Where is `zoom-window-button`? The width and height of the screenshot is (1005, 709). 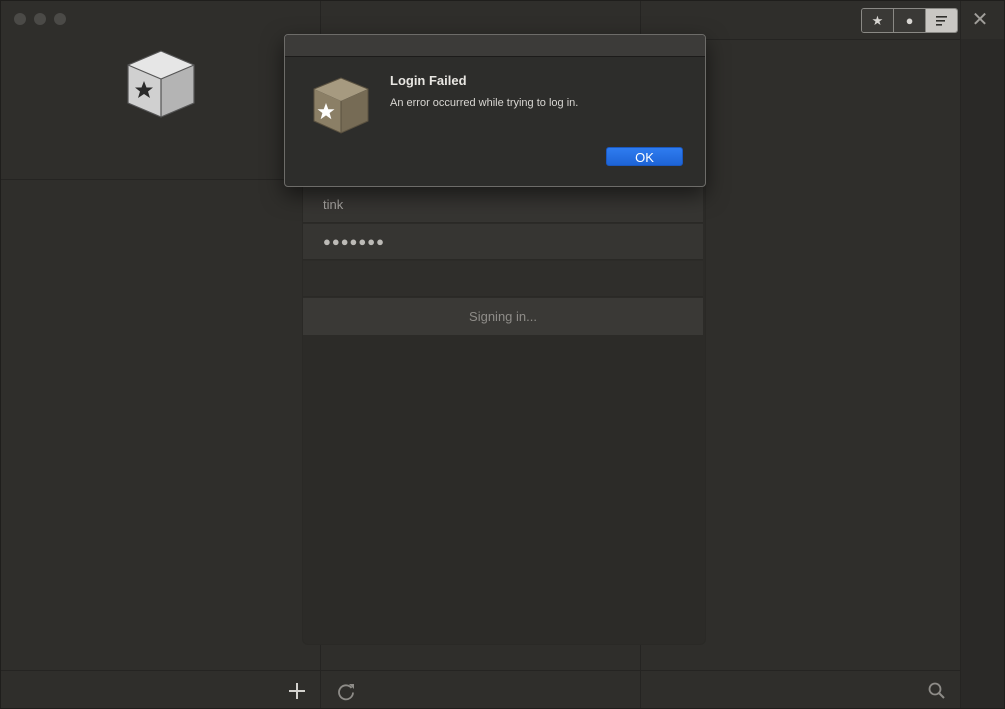
zoom-window-button is located at coordinates (60, 19).